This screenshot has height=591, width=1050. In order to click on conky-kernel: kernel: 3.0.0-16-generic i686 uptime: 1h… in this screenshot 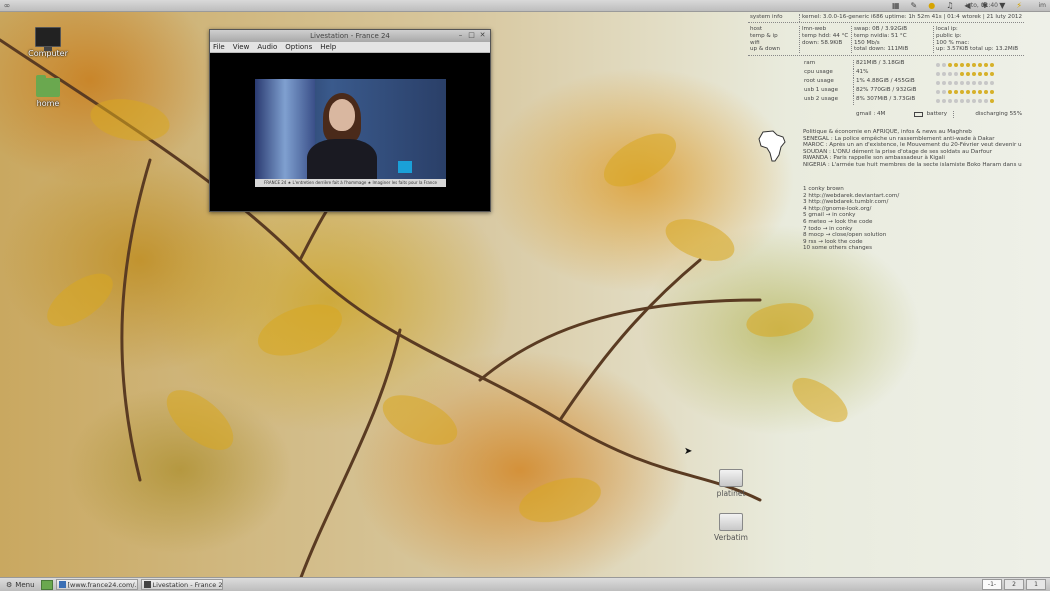, I will do `click(881, 17)`.